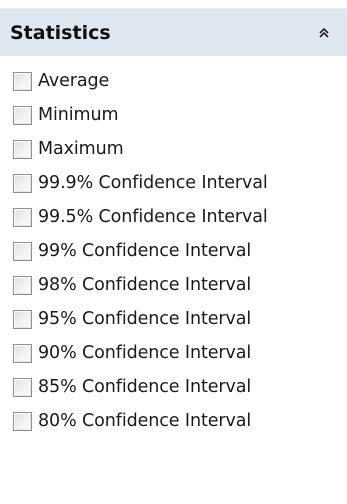  What do you see at coordinates (153, 183) in the screenshot?
I see `option-label: 99.9% Confidence Interval` at bounding box center [153, 183].